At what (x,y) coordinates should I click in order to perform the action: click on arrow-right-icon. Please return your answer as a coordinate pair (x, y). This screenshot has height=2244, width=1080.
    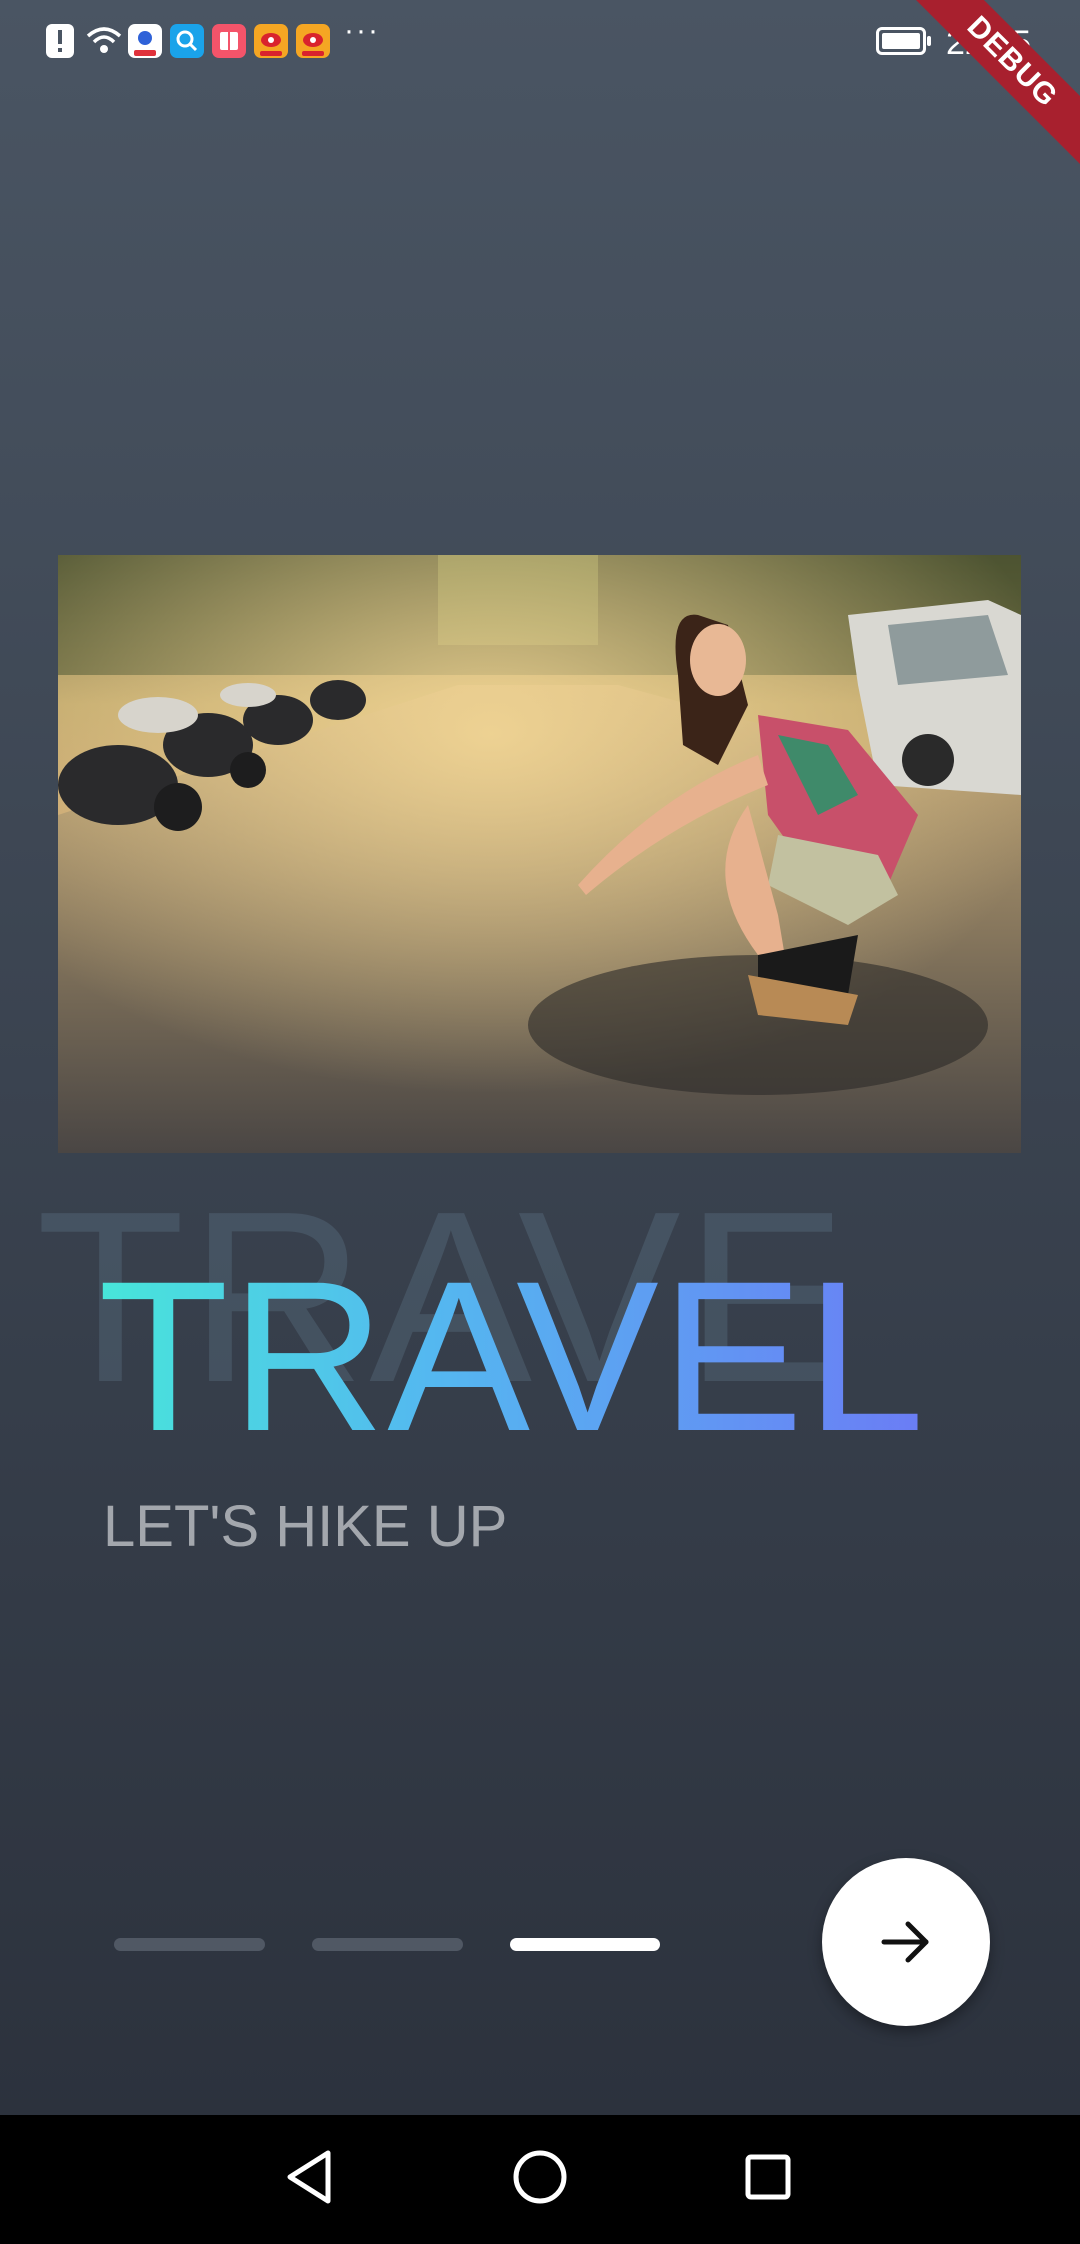
    Looking at the image, I should click on (905, 1942).